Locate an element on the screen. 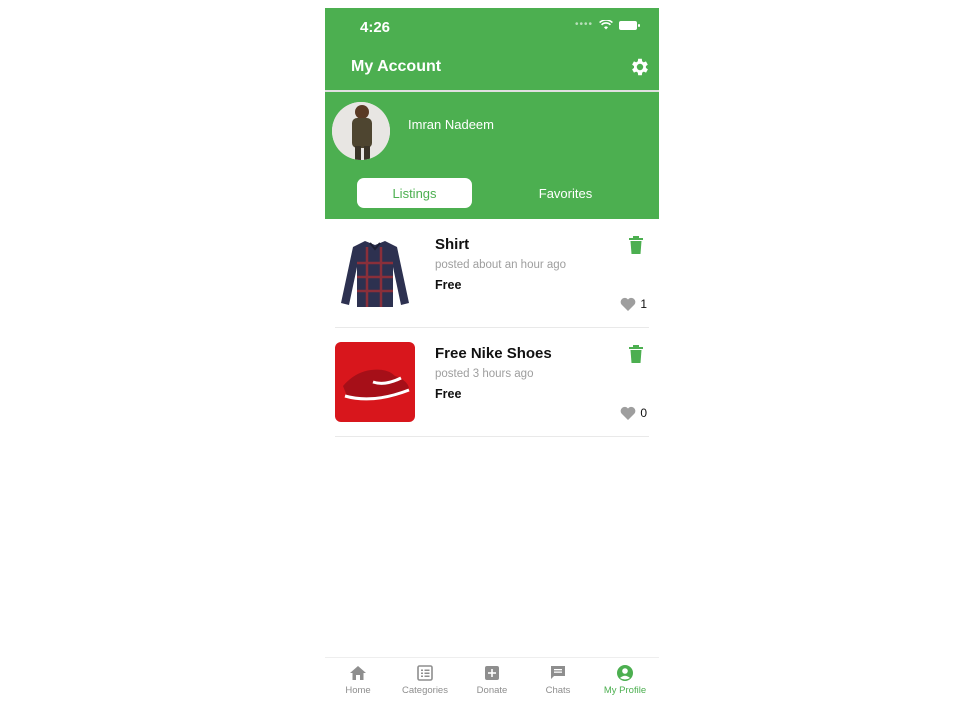 This screenshot has height=720, width=960. shirt-image is located at coordinates (375, 273).